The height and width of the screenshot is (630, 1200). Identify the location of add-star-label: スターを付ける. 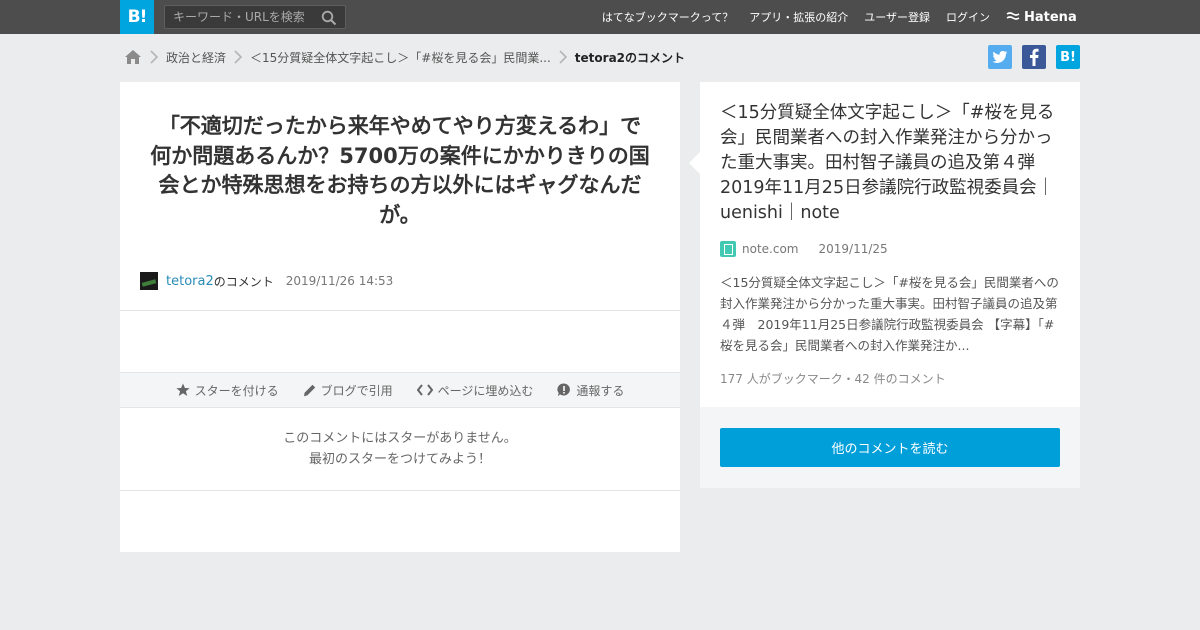
(236, 390).